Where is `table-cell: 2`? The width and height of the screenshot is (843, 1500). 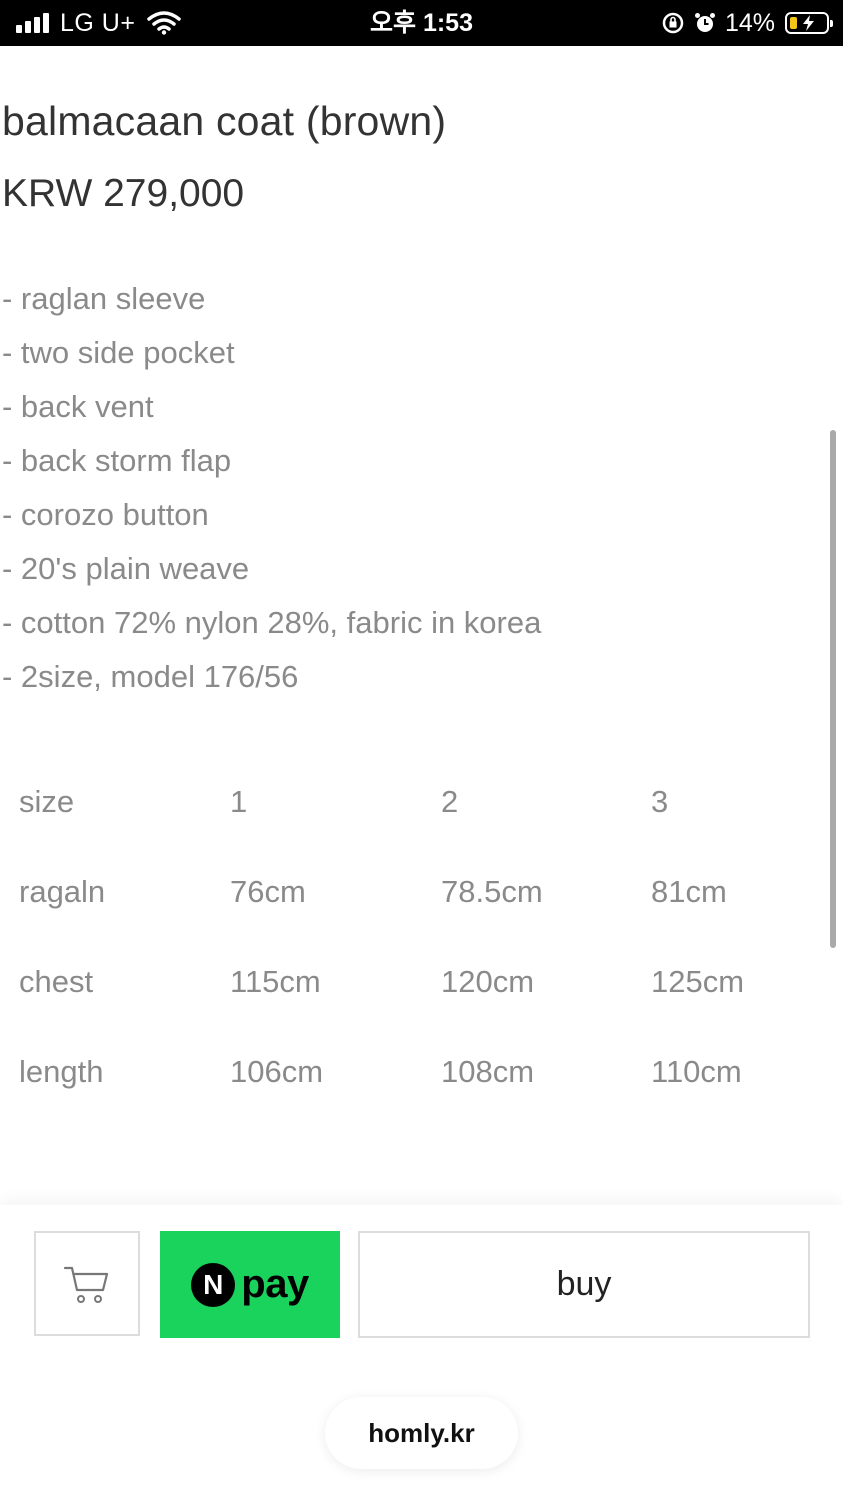 table-cell: 2 is located at coordinates (450, 801).